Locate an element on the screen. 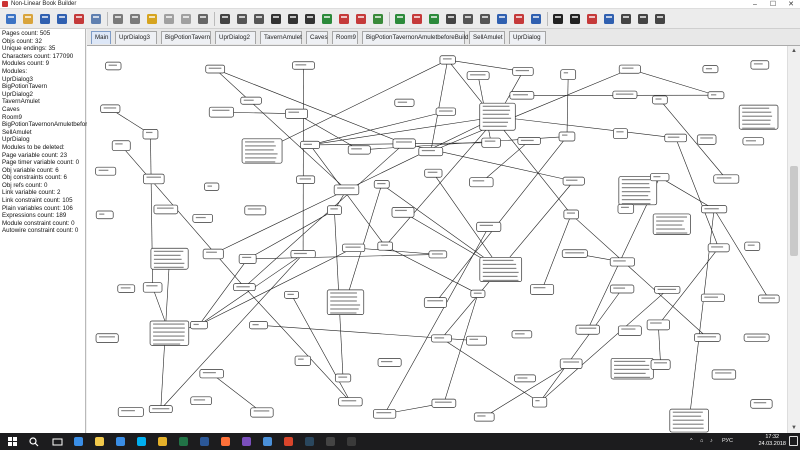 Image resolution: width=800 pixels, height=450 pixels. maximize-button: ☐ is located at coordinates (773, 4).